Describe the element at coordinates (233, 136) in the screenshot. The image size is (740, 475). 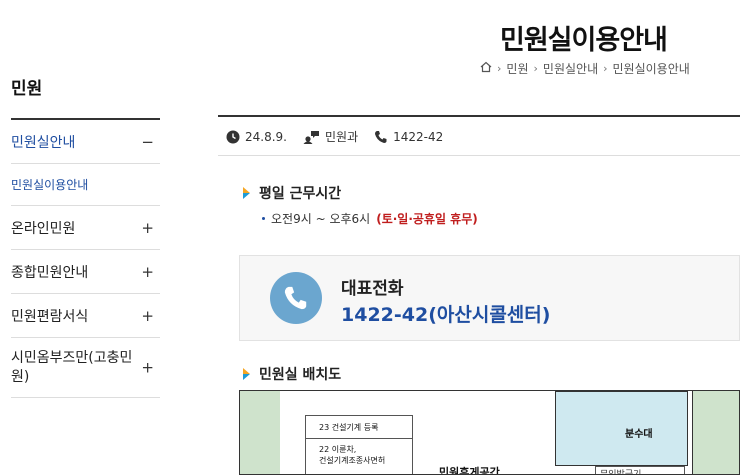
I see `clock-icon` at that location.